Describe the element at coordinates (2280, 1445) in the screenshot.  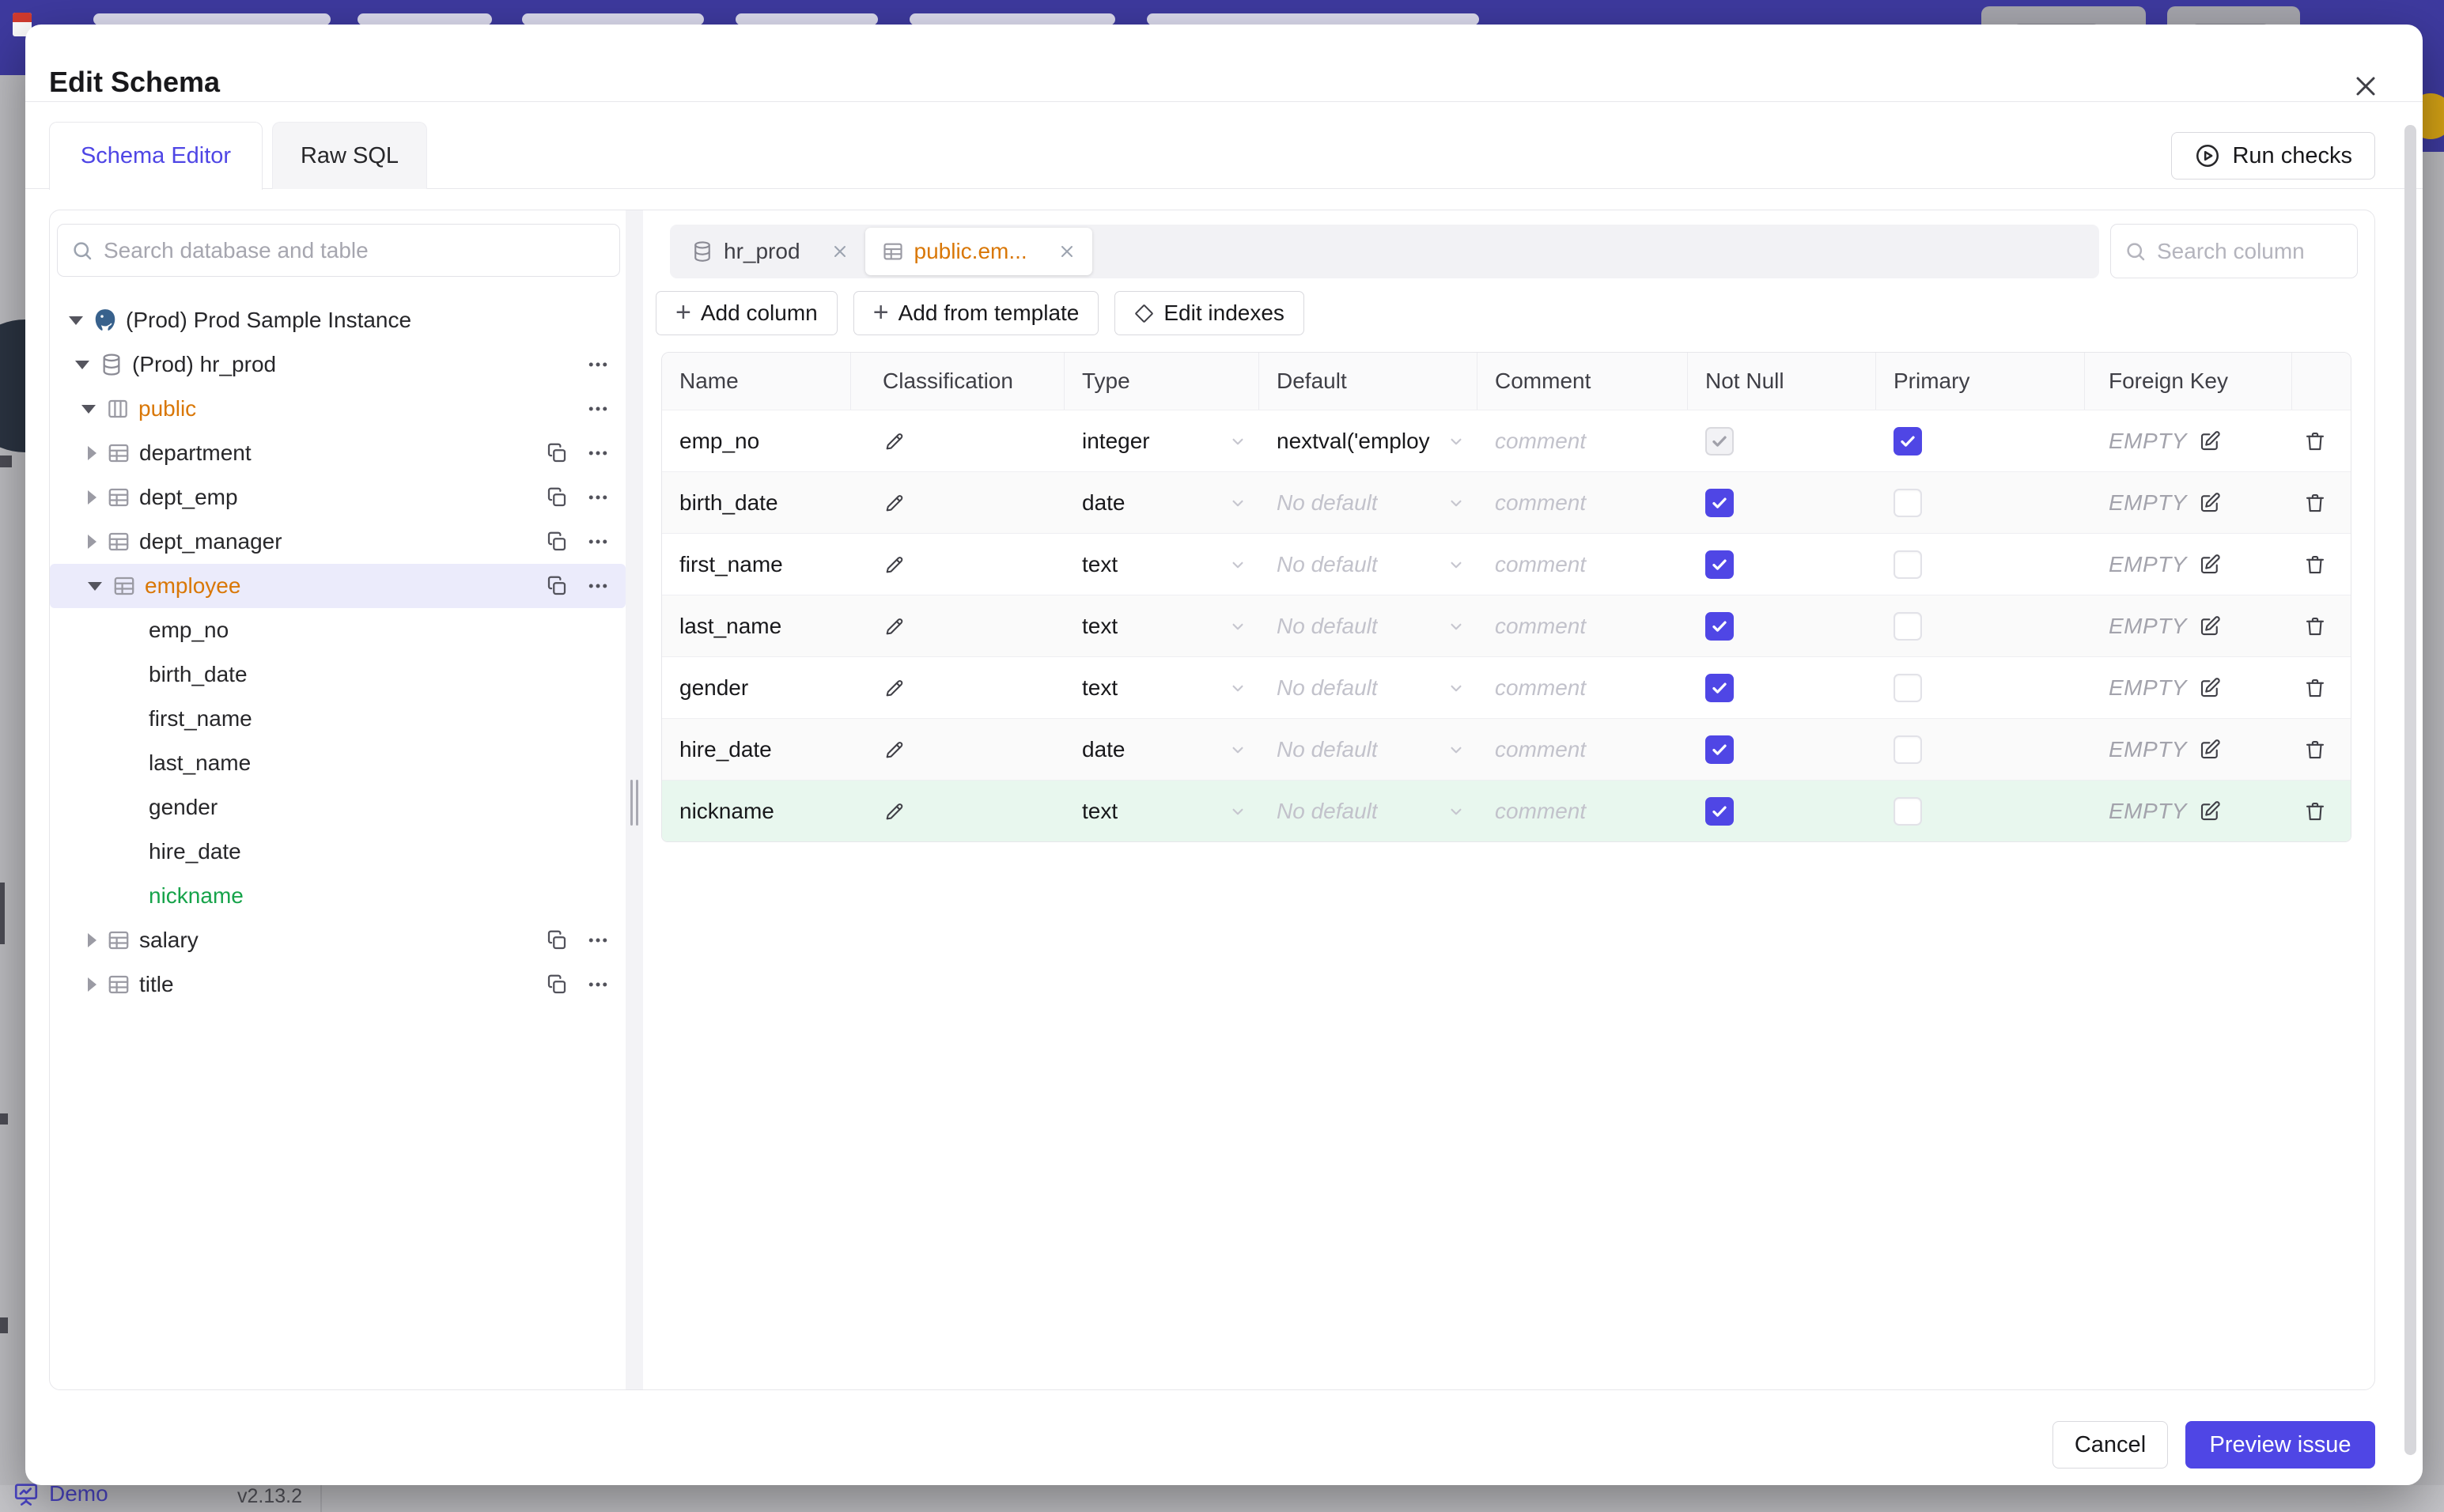
I see `preview-issue-button: Preview issue` at that location.